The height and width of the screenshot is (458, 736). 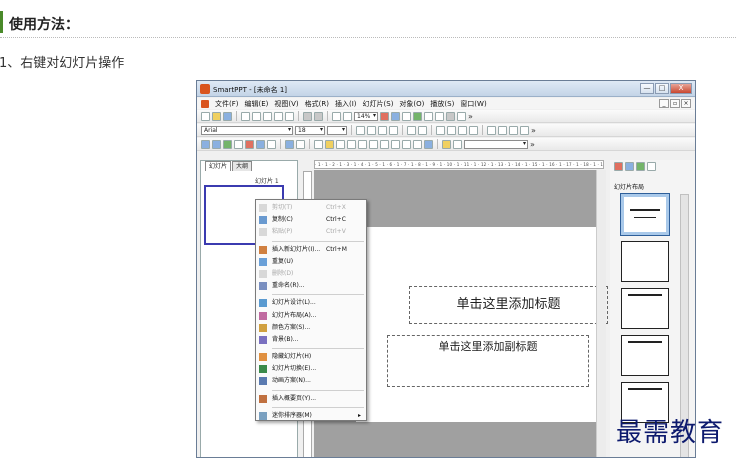 I want to click on undo-icon, so click(x=307, y=116).